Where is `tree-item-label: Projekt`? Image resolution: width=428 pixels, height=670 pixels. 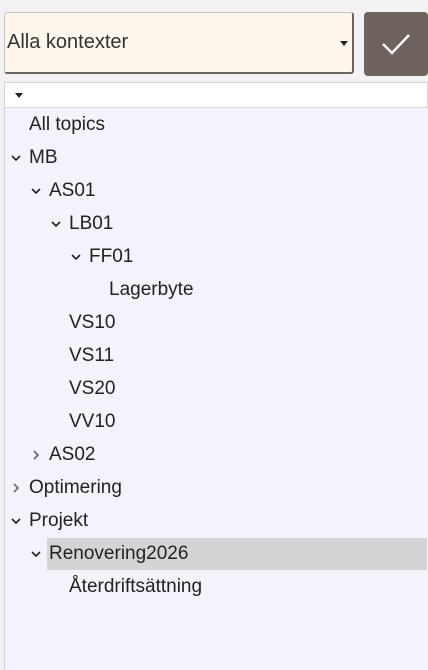
tree-item-label: Projekt is located at coordinates (59, 520).